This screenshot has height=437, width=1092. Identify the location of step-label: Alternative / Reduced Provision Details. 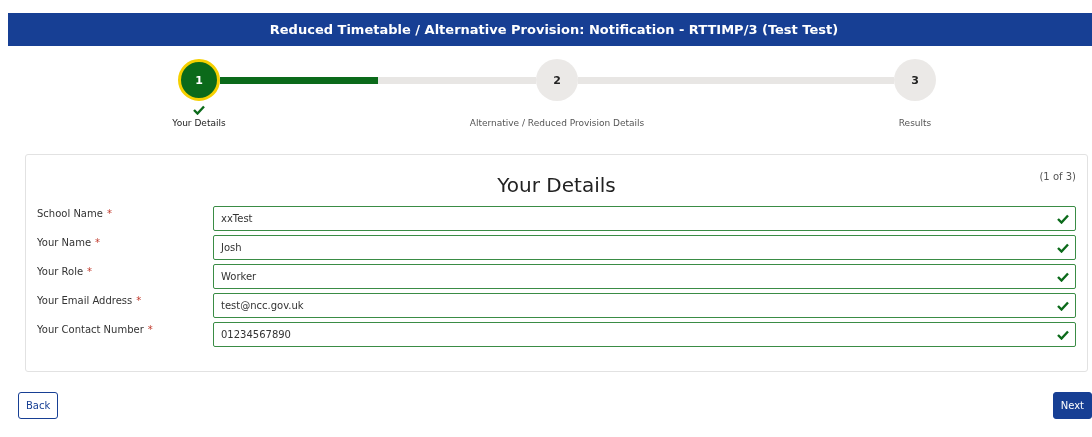
(557, 123).